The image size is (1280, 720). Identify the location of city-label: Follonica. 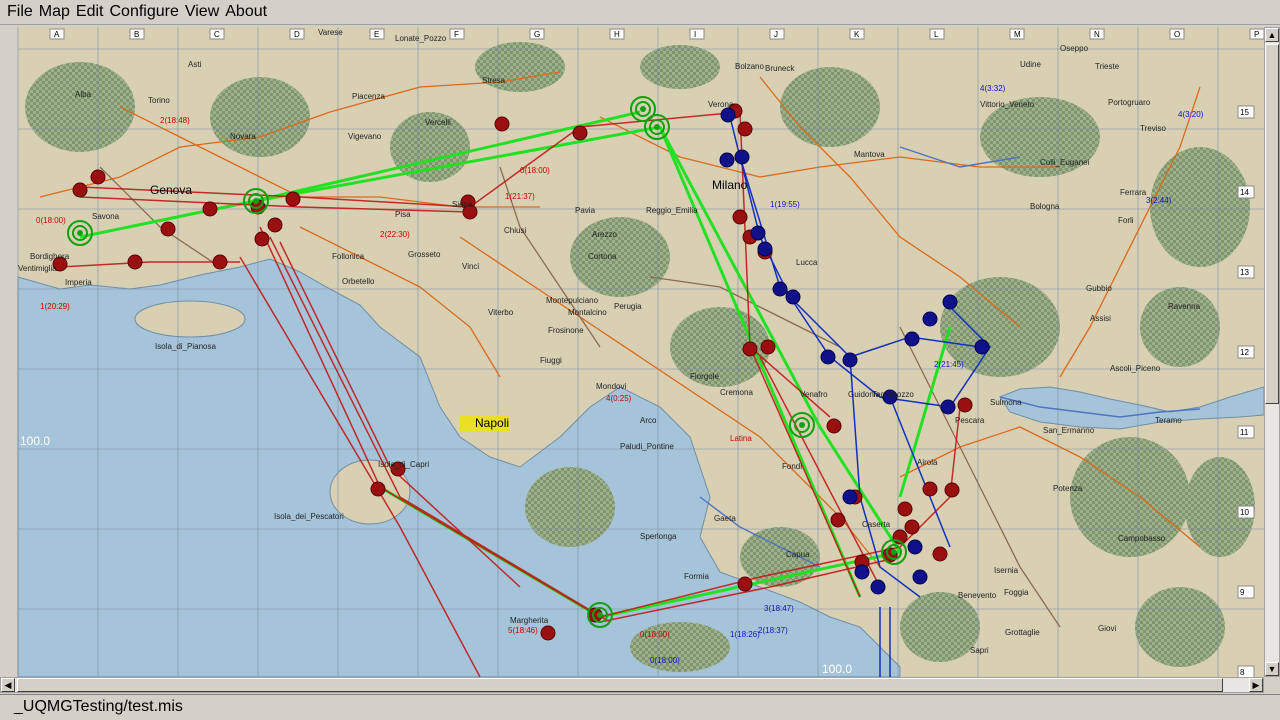
(348, 256).